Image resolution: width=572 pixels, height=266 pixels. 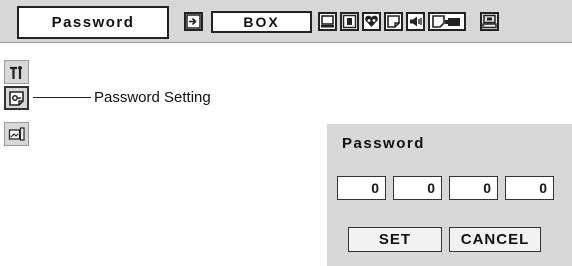 What do you see at coordinates (16, 72) in the screenshot?
I see `setting-tool-icon` at bounding box center [16, 72].